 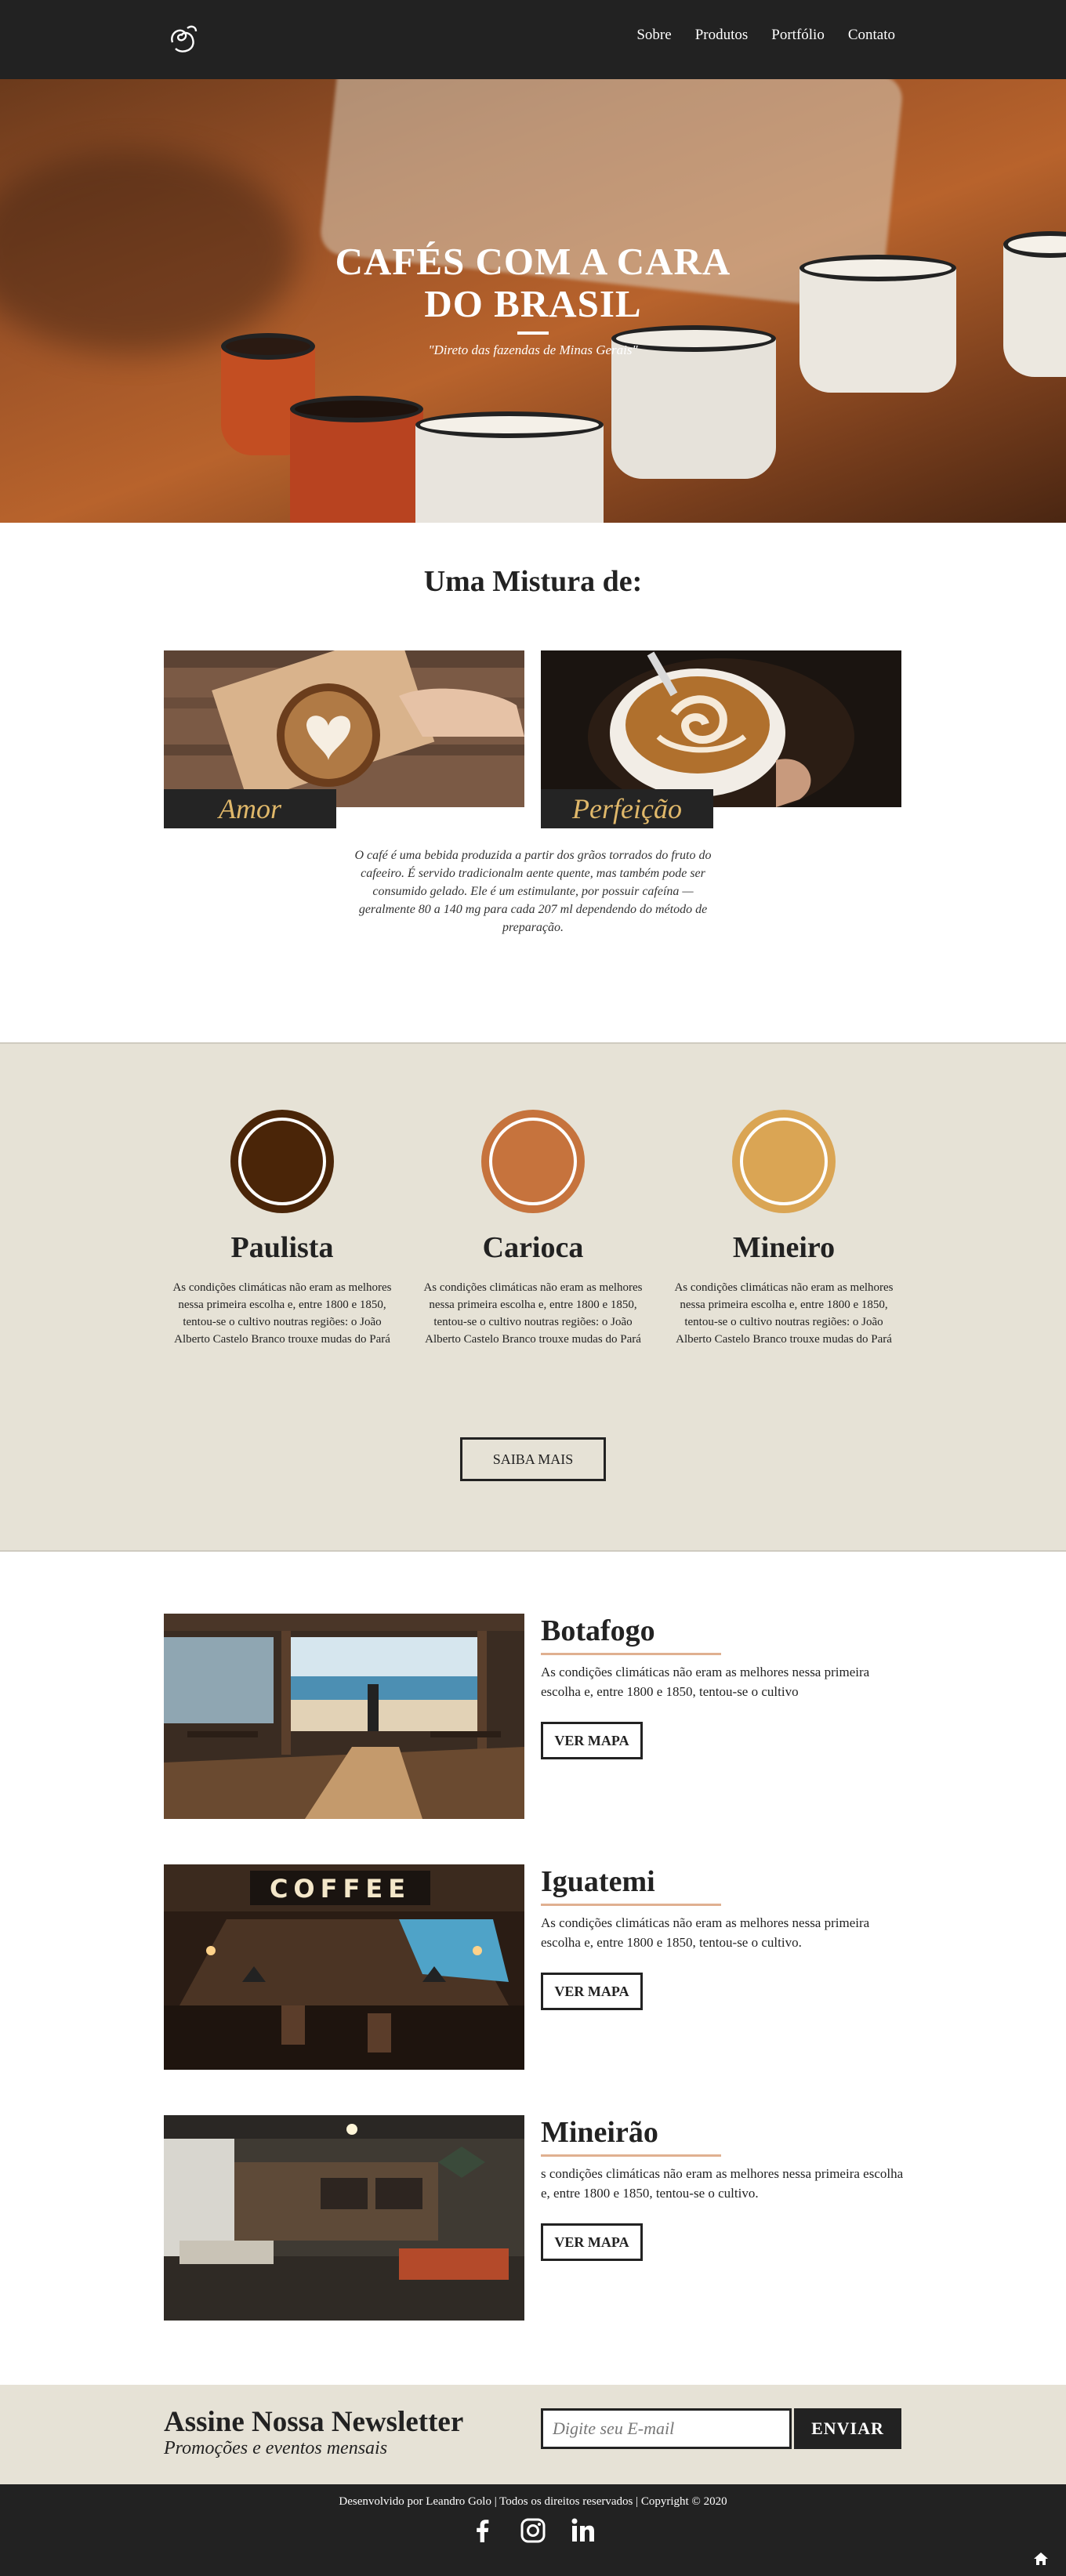 I want to click on origem-title-paulista: Paulista, so click(x=282, y=1247).